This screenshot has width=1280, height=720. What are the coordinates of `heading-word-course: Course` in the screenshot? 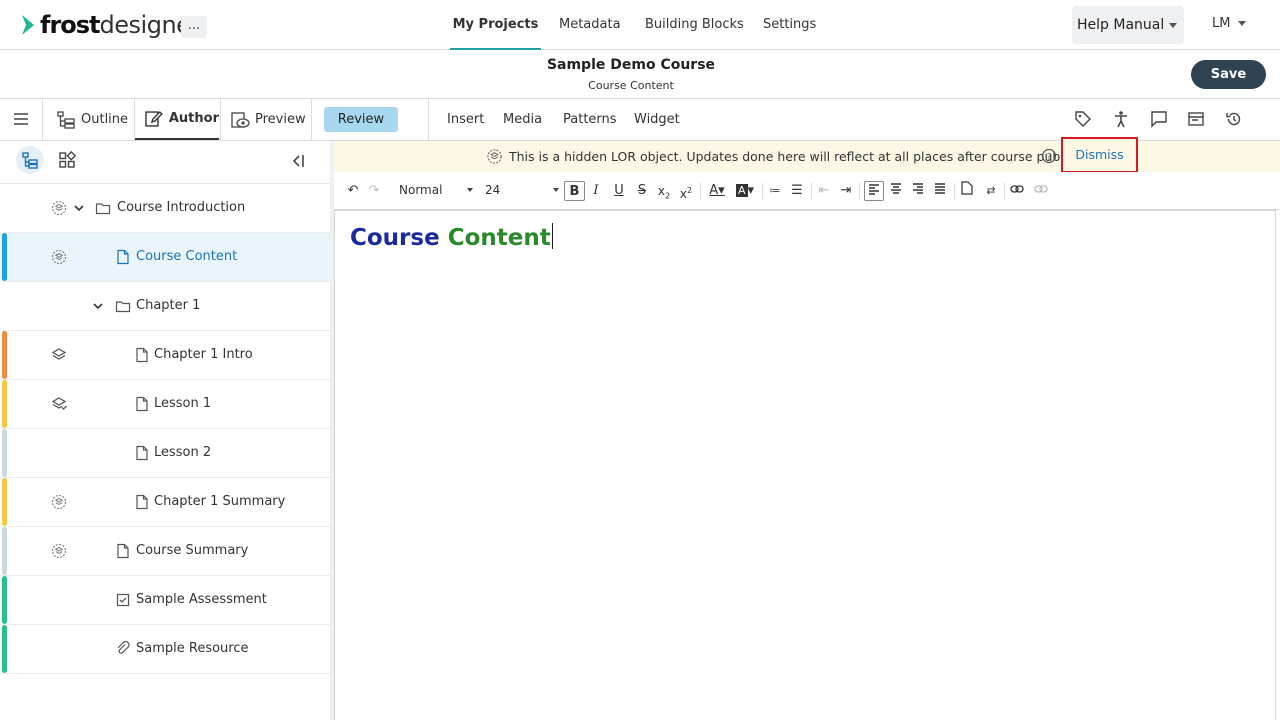 It's located at (395, 238).